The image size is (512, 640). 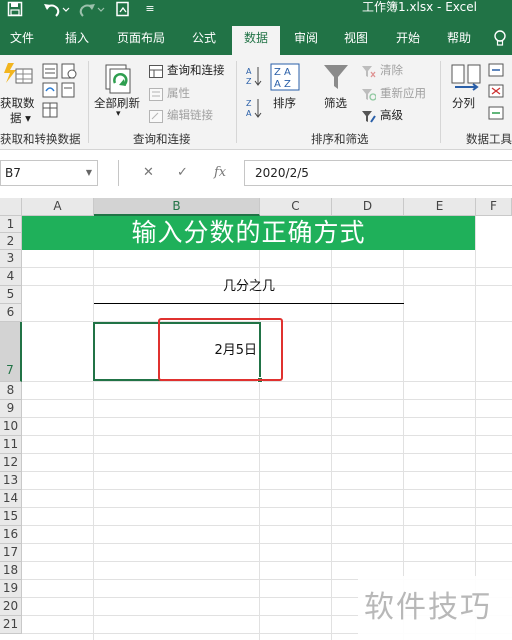 I want to click on row-header-9: 9, so click(x=11, y=409).